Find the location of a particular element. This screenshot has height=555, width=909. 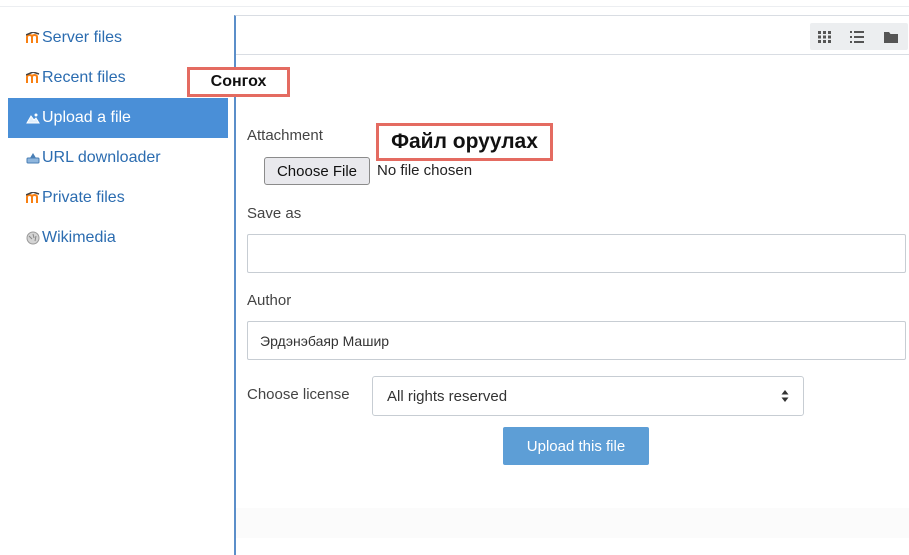

sidebar-item-url-downloader: URL downloader is located at coordinates (118, 158).